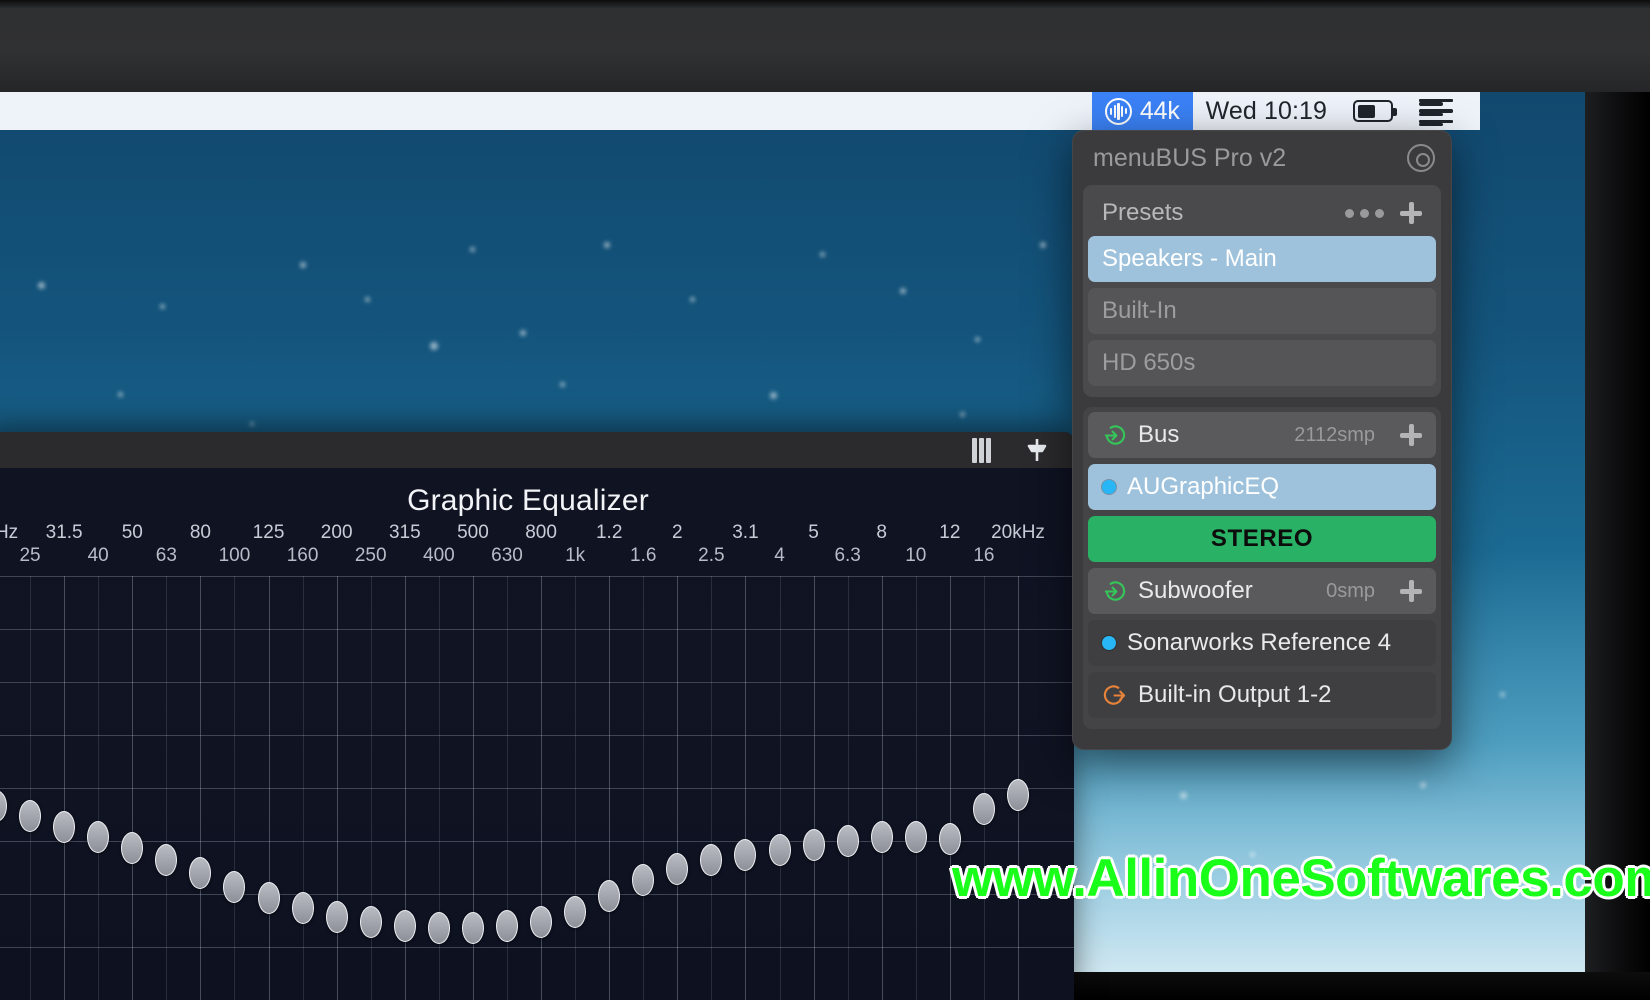  Describe the element at coordinates (1262, 591) in the screenshot. I see `chain-bus-row: Subwoofer 0smp` at that location.